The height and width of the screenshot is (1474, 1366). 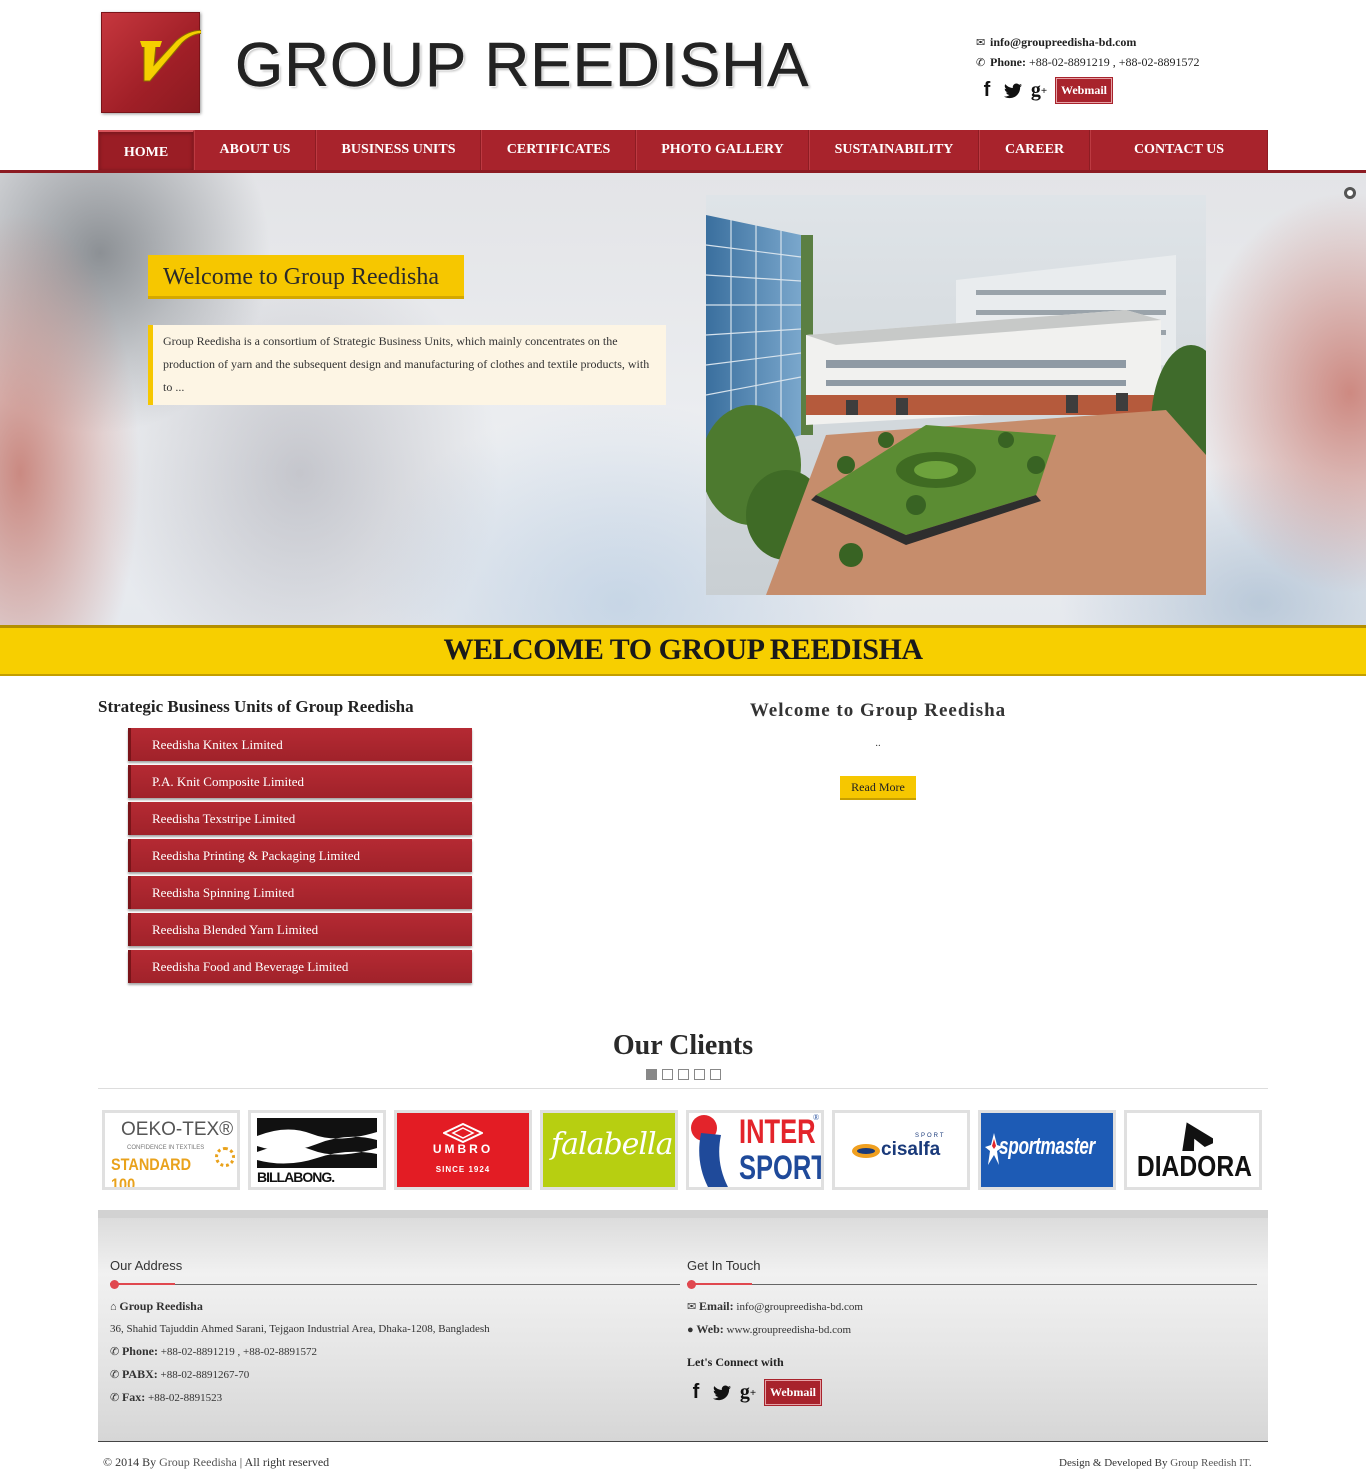 What do you see at coordinates (130, 1462) in the screenshot?
I see `copyright-prefix: © 2014 By` at bounding box center [130, 1462].